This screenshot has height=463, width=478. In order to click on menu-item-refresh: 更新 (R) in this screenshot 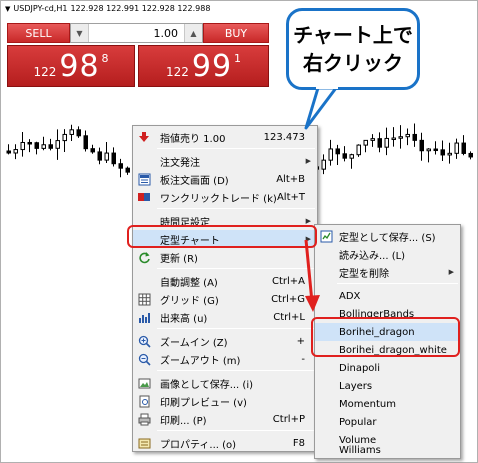, I will do `click(225, 257)`.